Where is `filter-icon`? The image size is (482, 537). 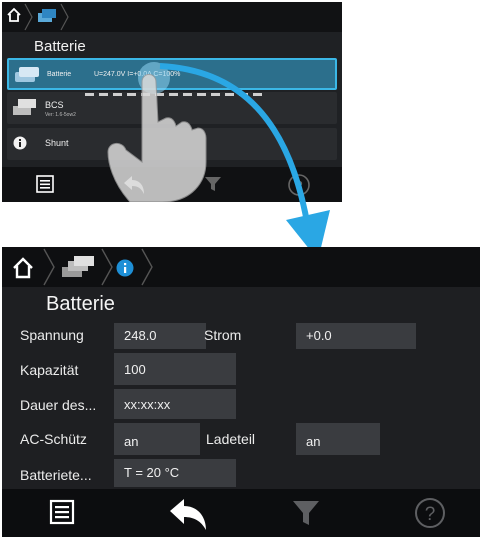
filter-icon is located at coordinates (306, 513).